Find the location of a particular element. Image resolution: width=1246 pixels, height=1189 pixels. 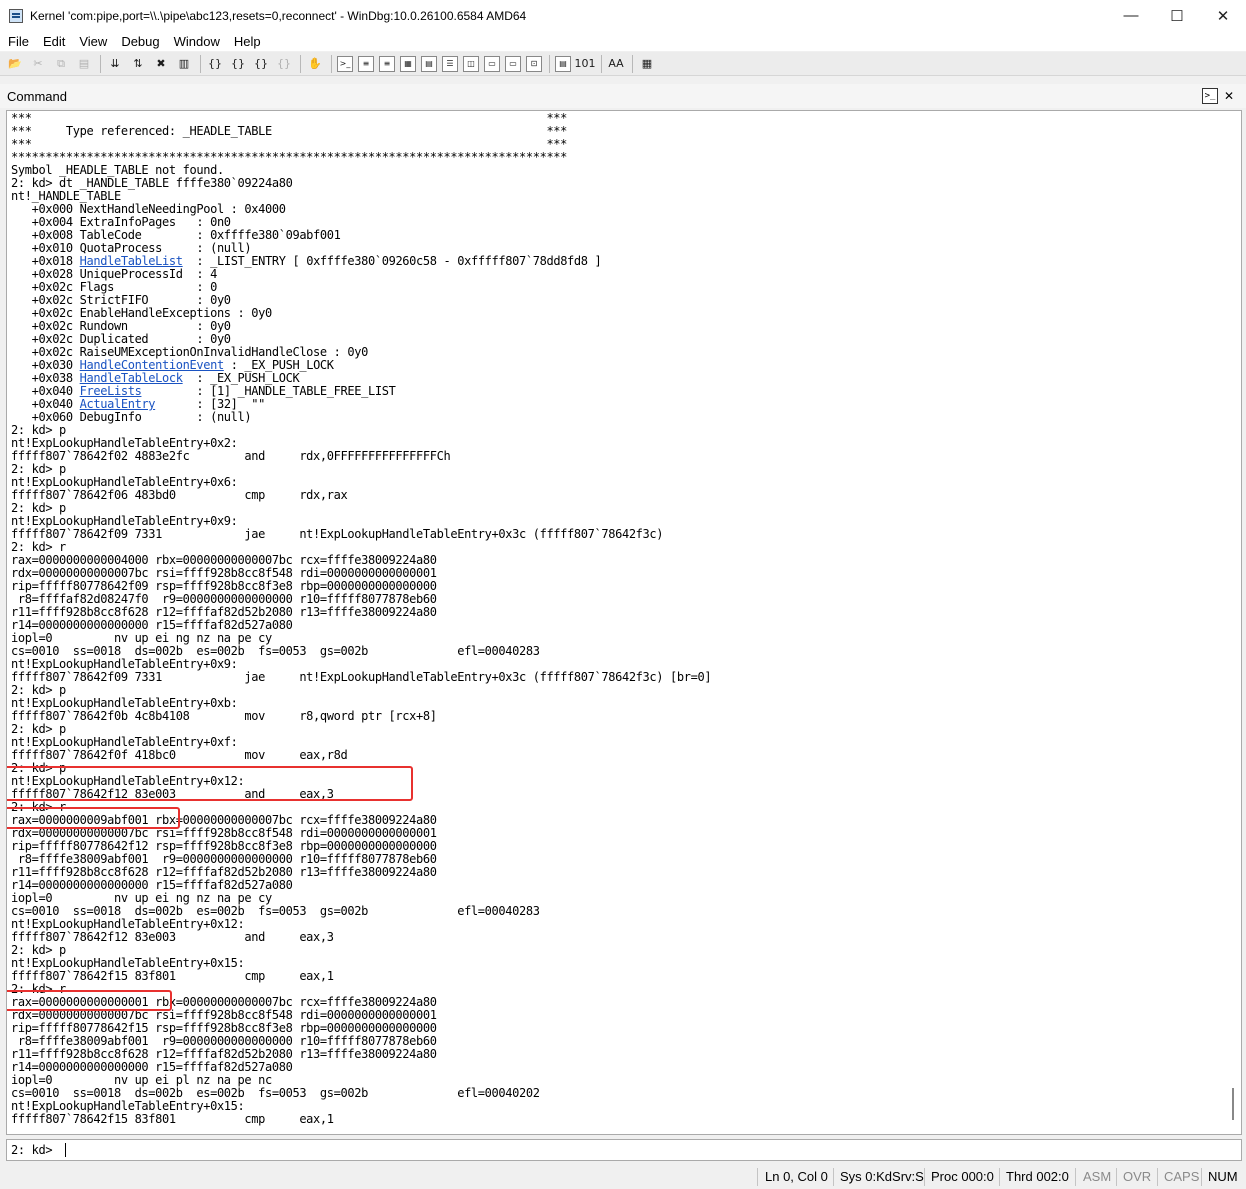

command-prompt-icon: >_ is located at coordinates (1210, 96).